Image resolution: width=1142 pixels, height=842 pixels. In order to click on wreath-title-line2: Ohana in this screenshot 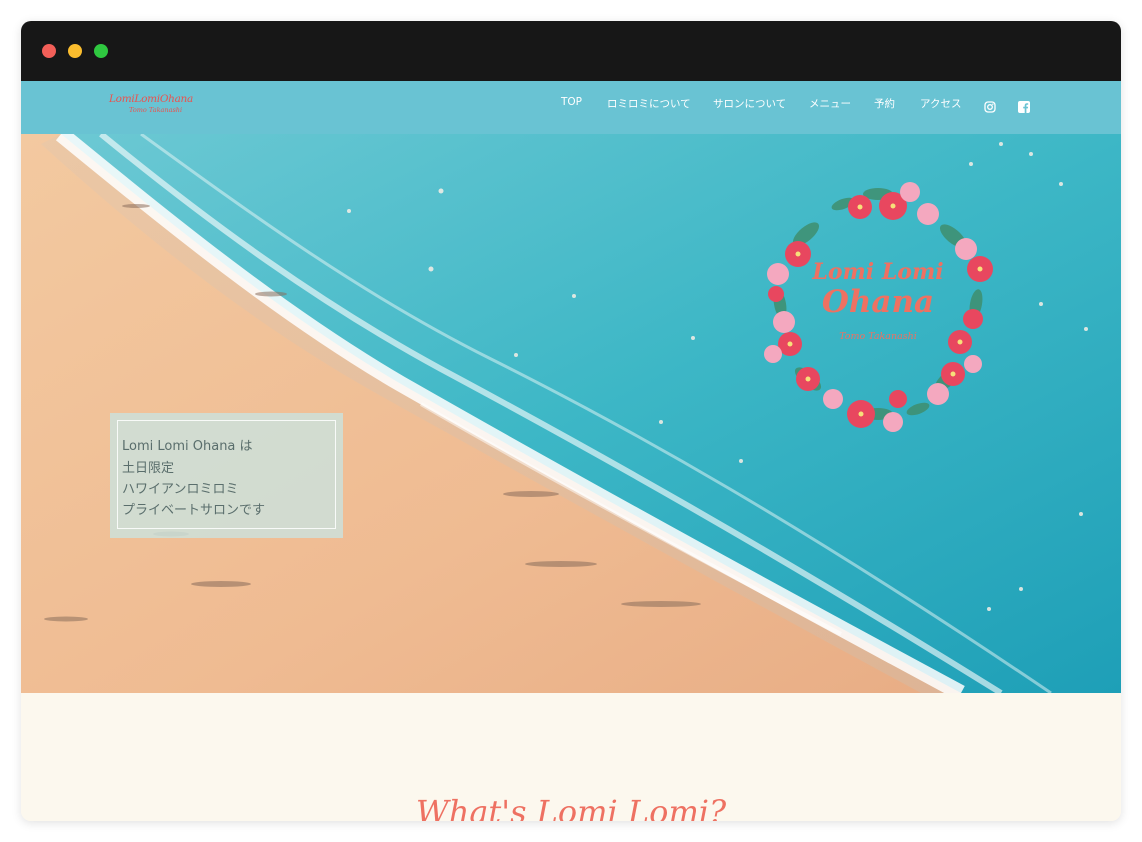, I will do `click(878, 302)`.